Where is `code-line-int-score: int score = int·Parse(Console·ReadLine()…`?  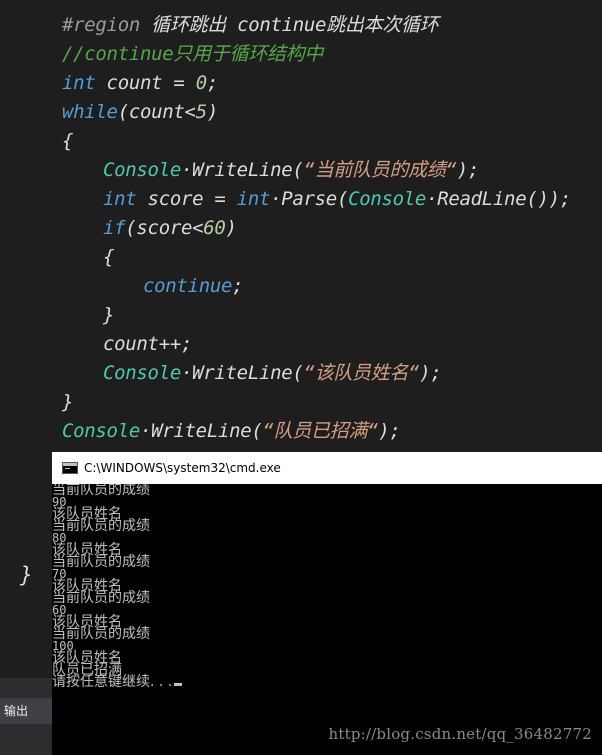
code-line-int-score: int score = int·Parse(Console·ReadLine()… is located at coordinates (337, 199).